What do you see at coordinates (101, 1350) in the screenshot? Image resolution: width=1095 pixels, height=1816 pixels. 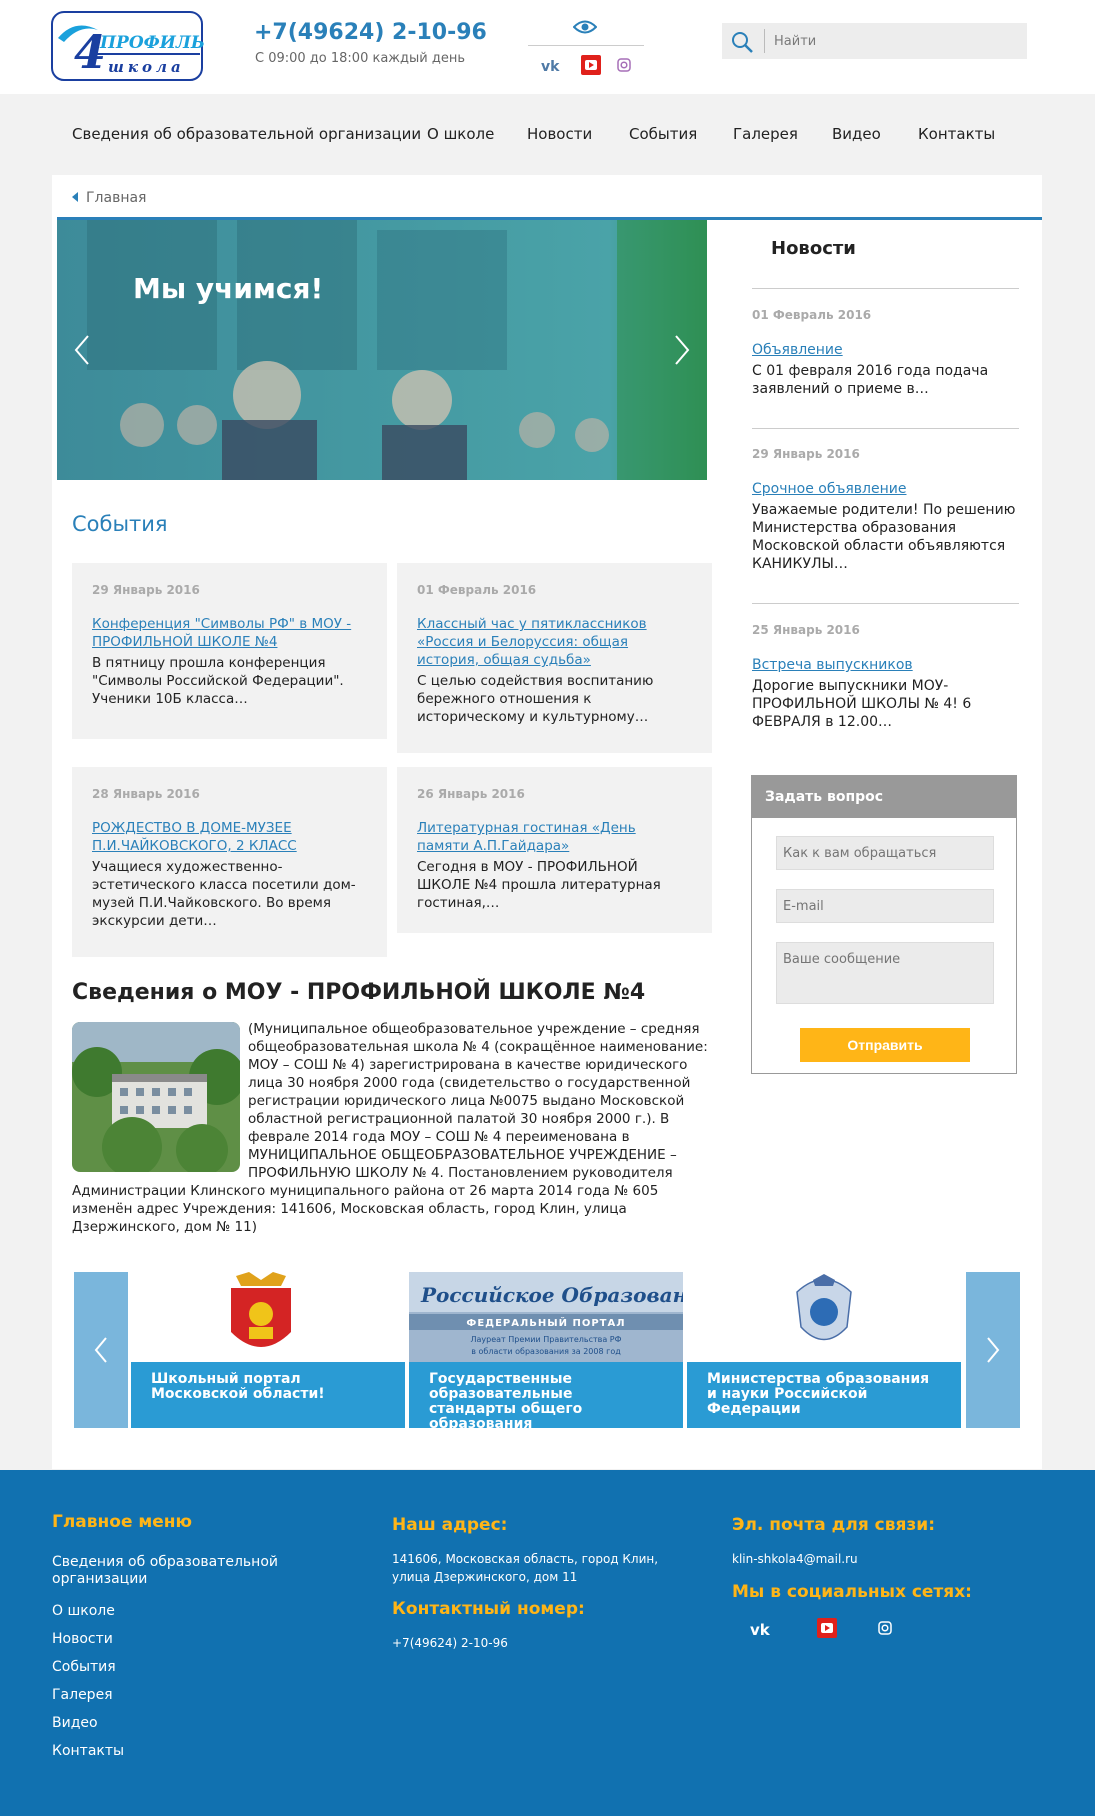 I see `carousel-prev-arrow` at bounding box center [101, 1350].